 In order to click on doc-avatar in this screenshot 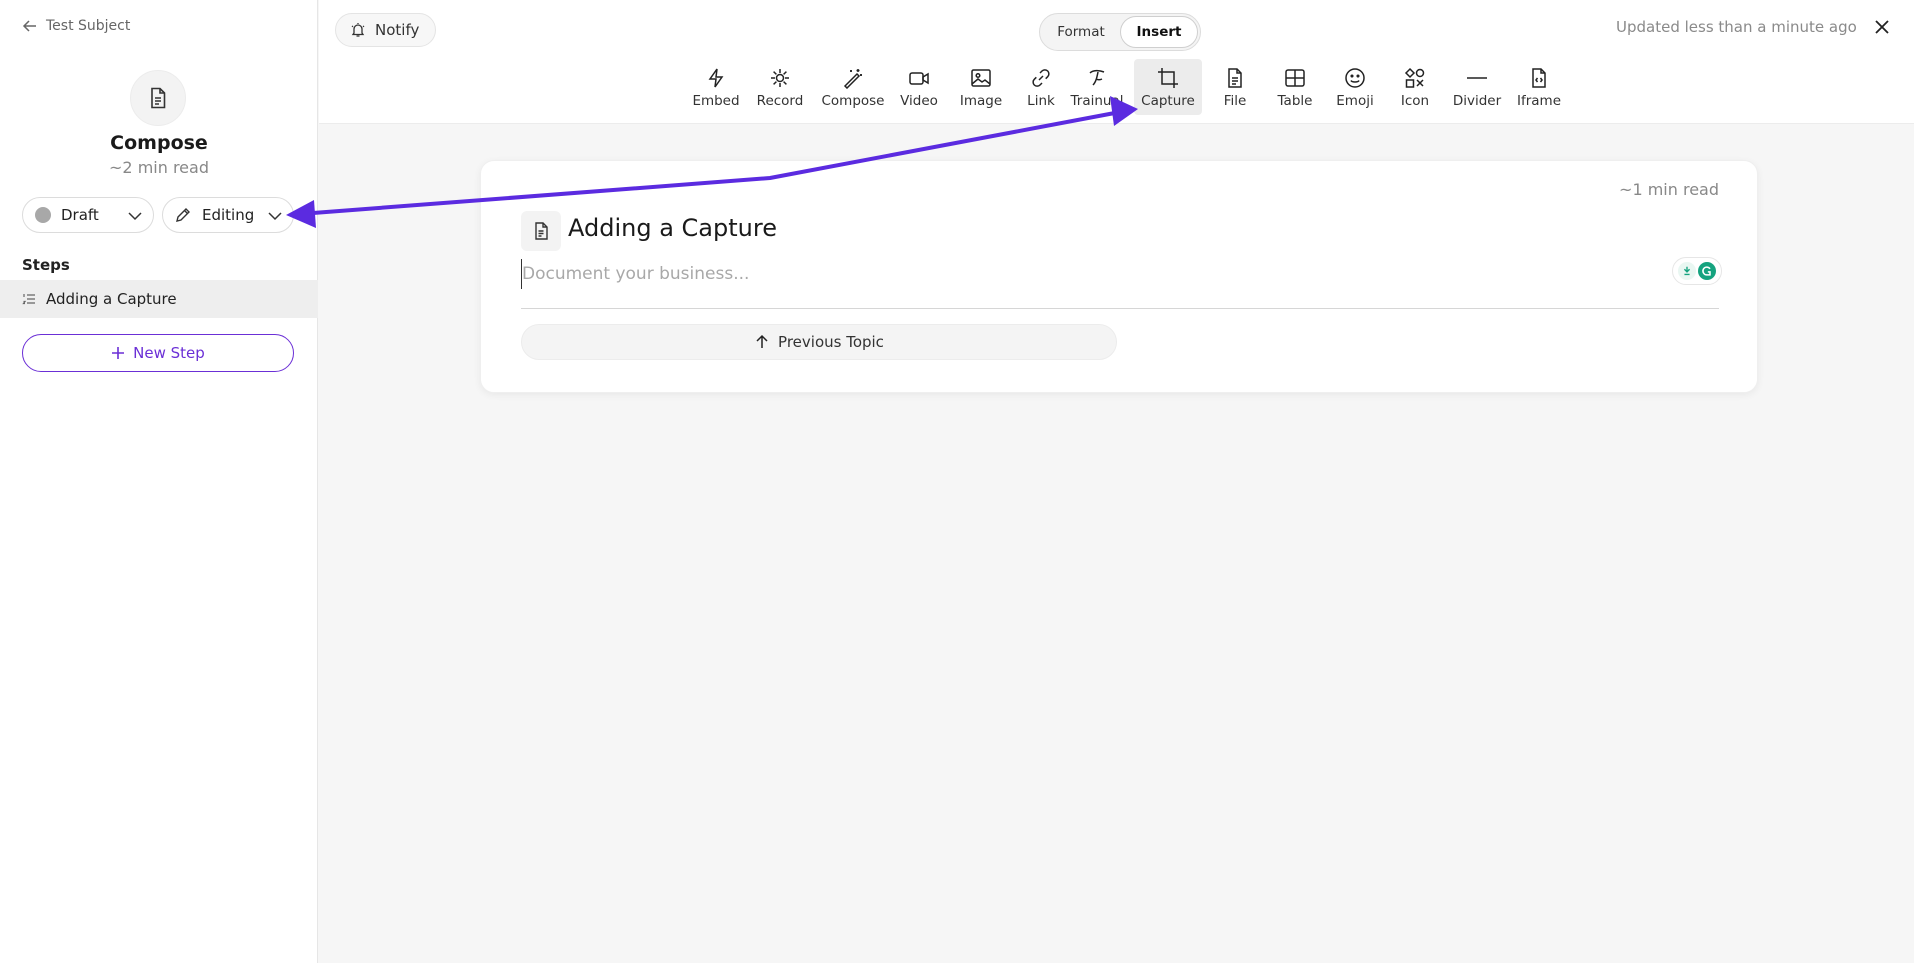, I will do `click(158, 98)`.